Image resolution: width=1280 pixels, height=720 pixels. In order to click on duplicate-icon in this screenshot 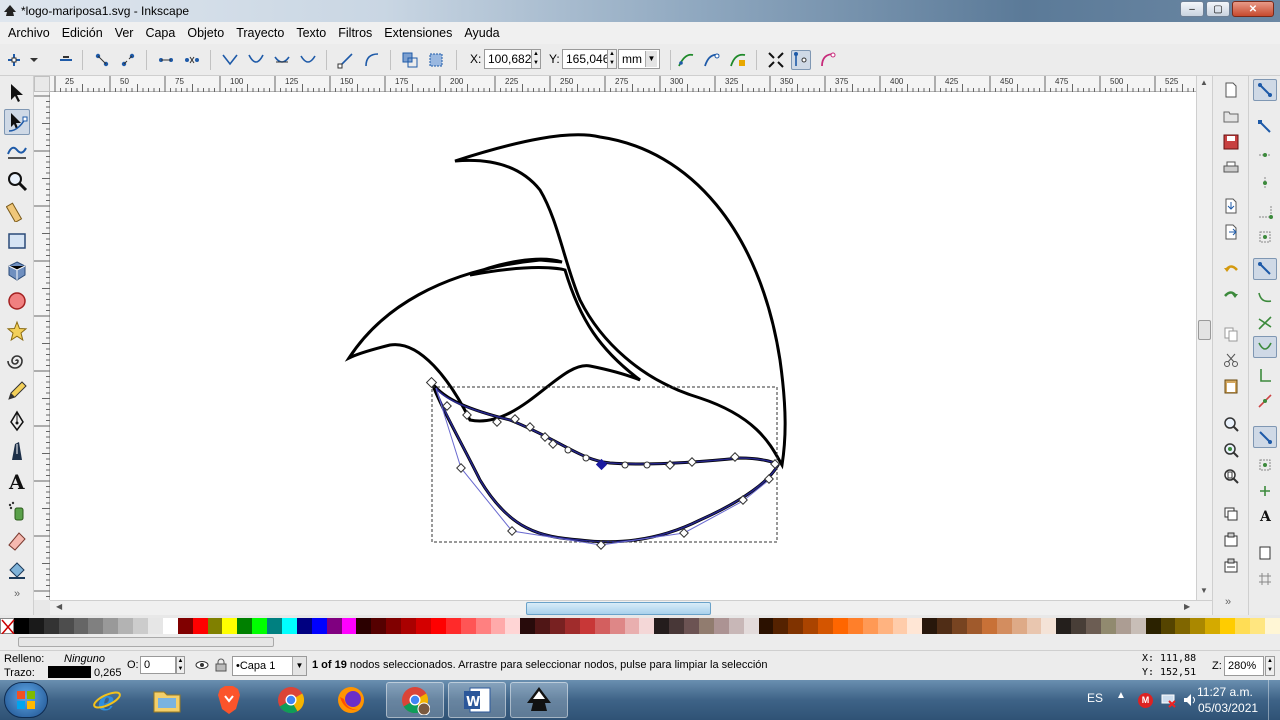, I will do `click(1231, 514)`.